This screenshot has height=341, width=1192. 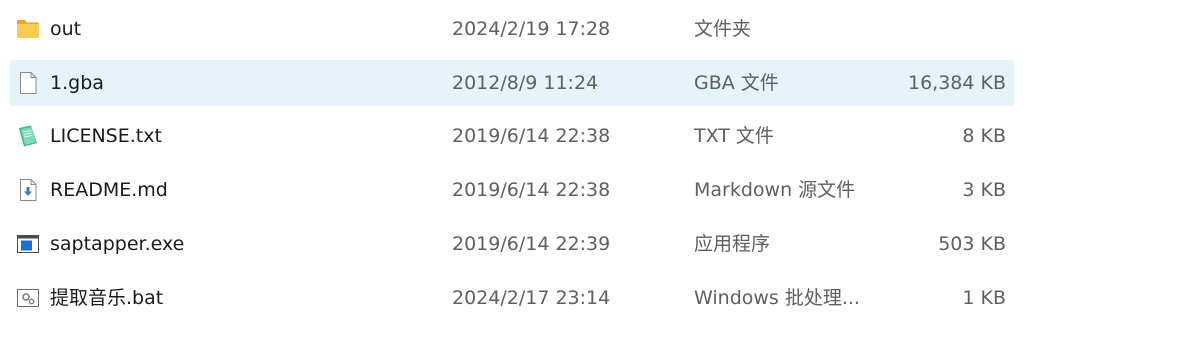 What do you see at coordinates (28, 83) in the screenshot?
I see `generic-file-icon` at bounding box center [28, 83].